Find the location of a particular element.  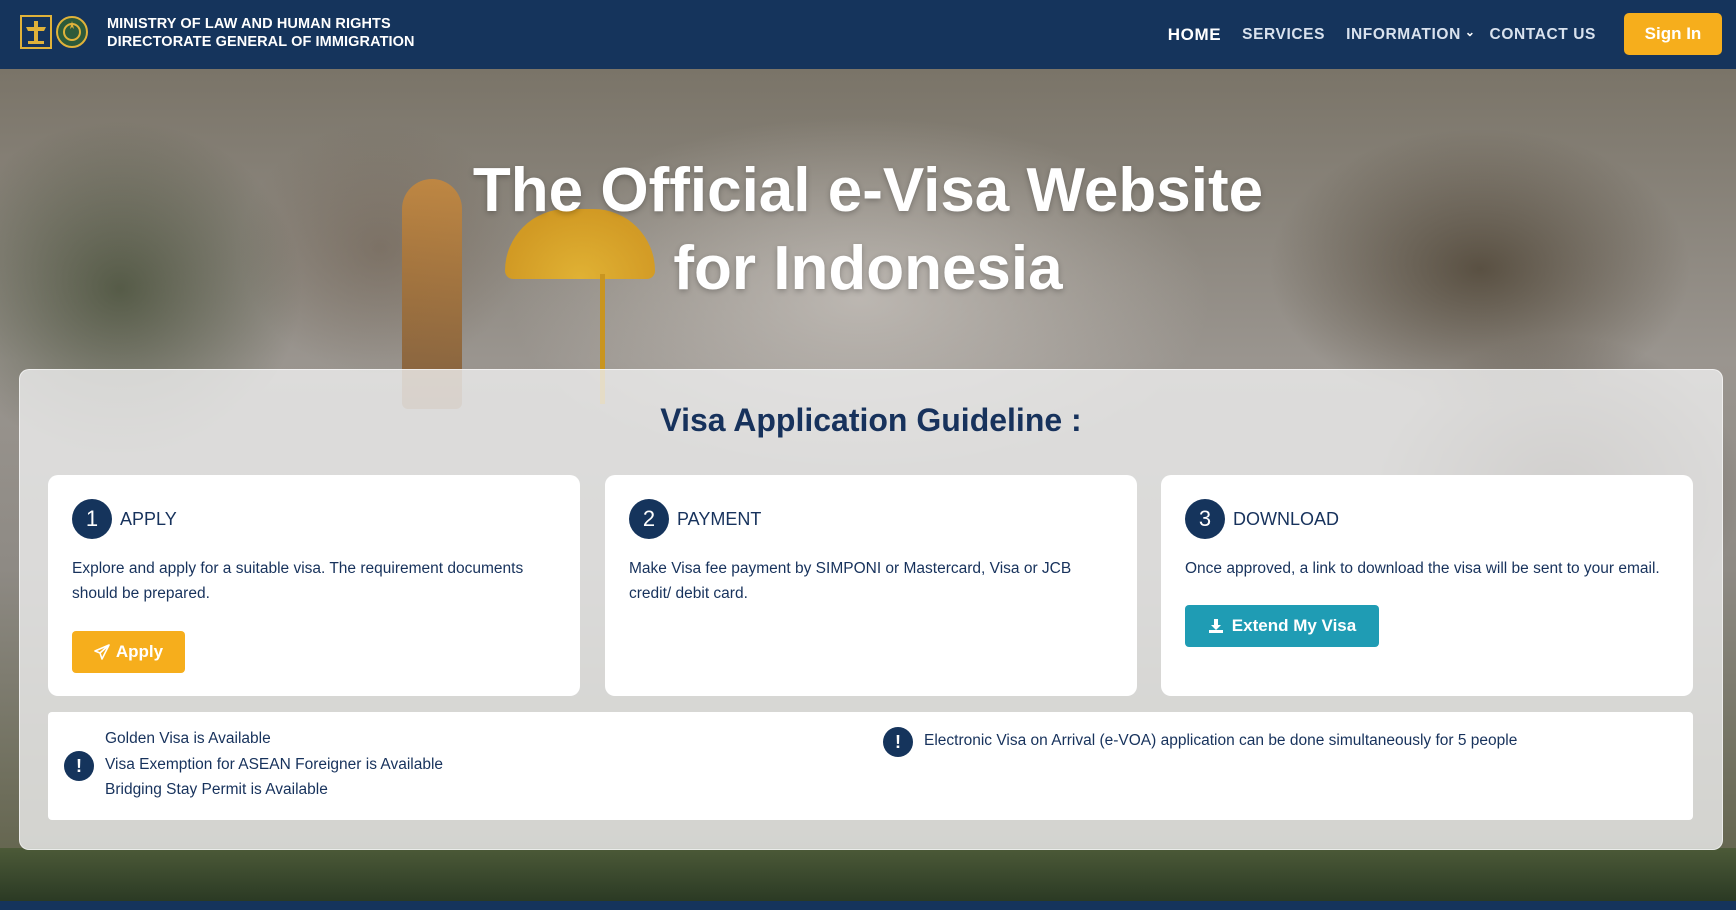

nav-information-label: INFORMATION is located at coordinates (1403, 34).